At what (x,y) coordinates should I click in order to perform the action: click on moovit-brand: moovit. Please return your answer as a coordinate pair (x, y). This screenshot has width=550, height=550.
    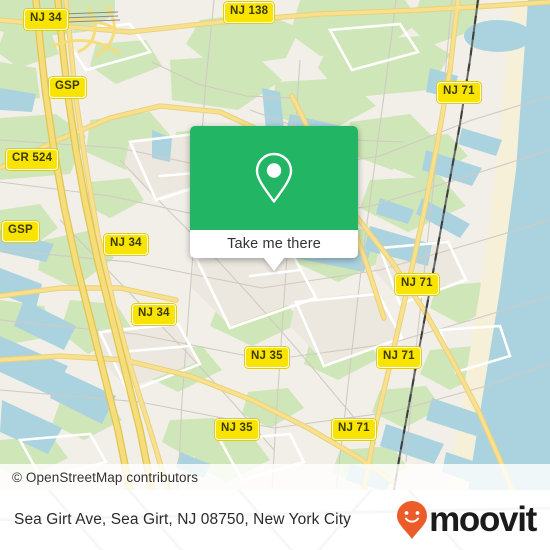
    Looking at the image, I should click on (473, 520).